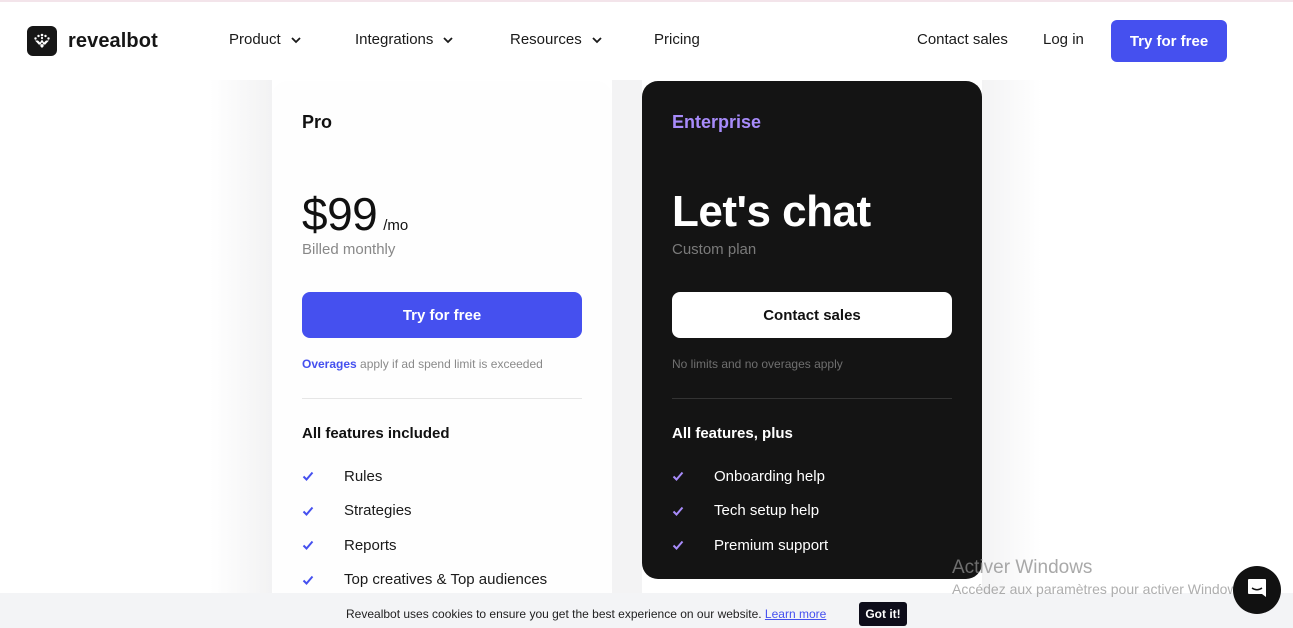 The image size is (1293, 628). Describe the element at coordinates (795, 614) in the screenshot. I see `learn-more-link: Learn more` at that location.